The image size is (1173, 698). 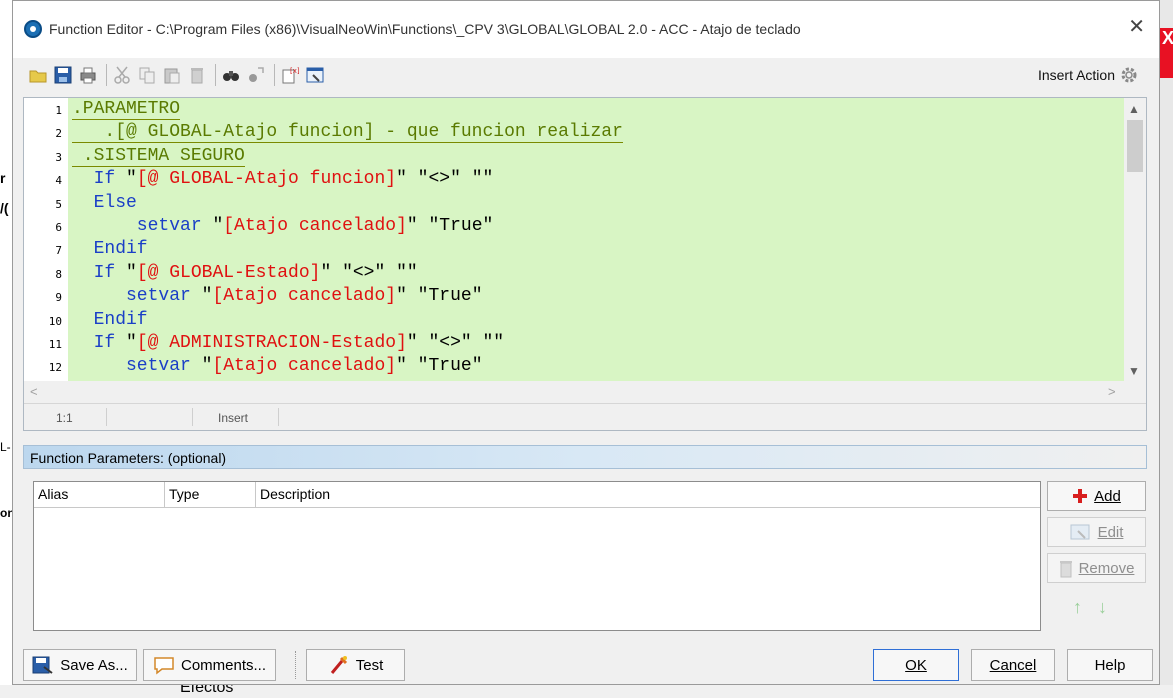 I want to click on column-type: Type, so click(x=210, y=495).